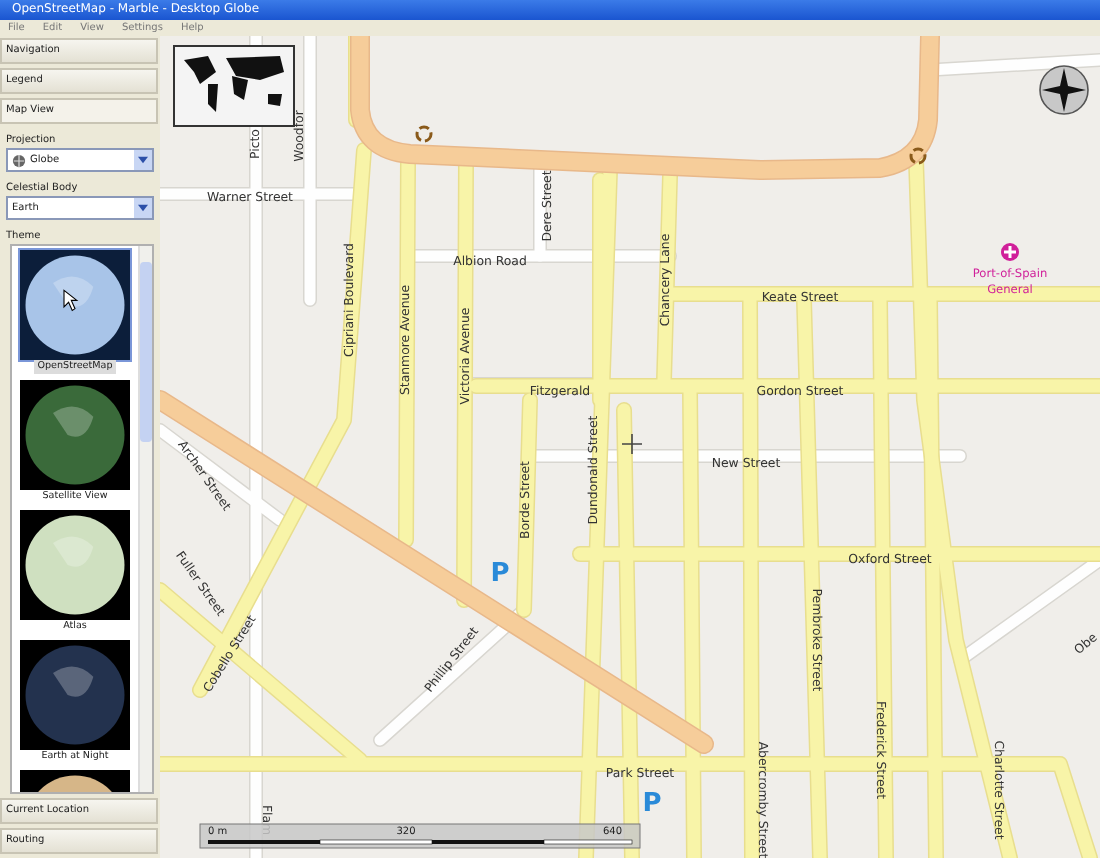 Image resolution: width=1100 pixels, height=858 pixels. What do you see at coordinates (145, 519) in the screenshot?
I see `scrollbar` at bounding box center [145, 519].